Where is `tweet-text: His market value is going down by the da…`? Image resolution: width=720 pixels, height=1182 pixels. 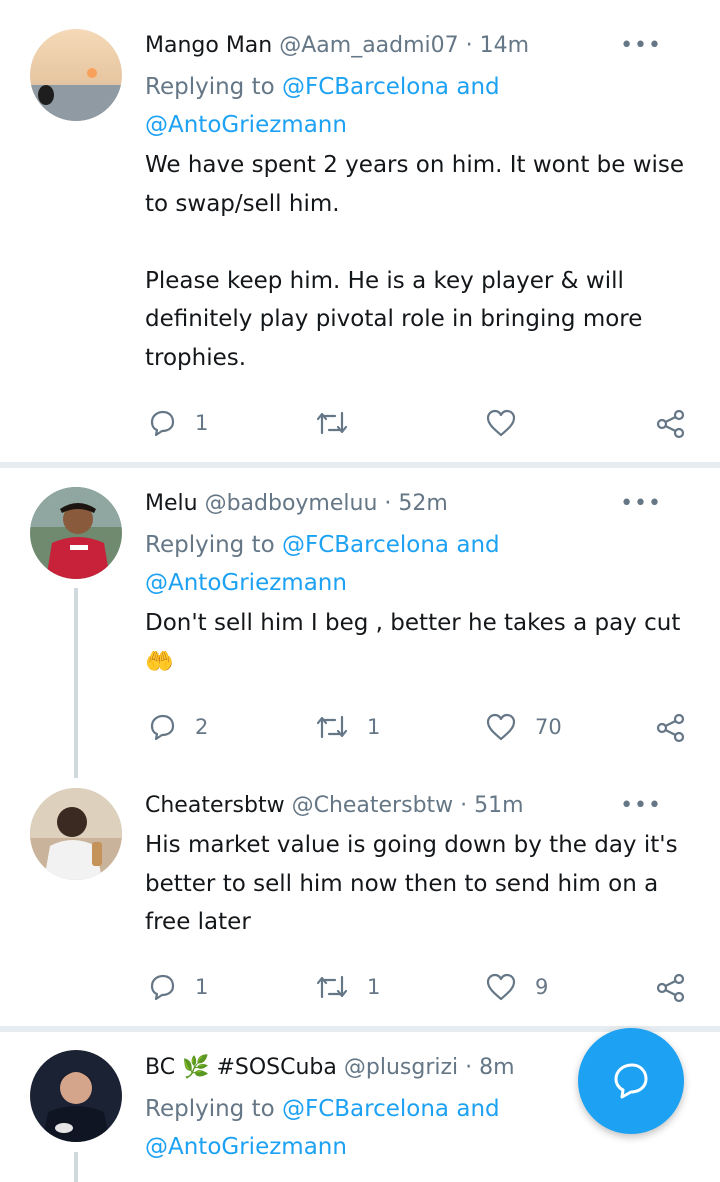 tweet-text: His market value is going down by the da… is located at coordinates (411, 883).